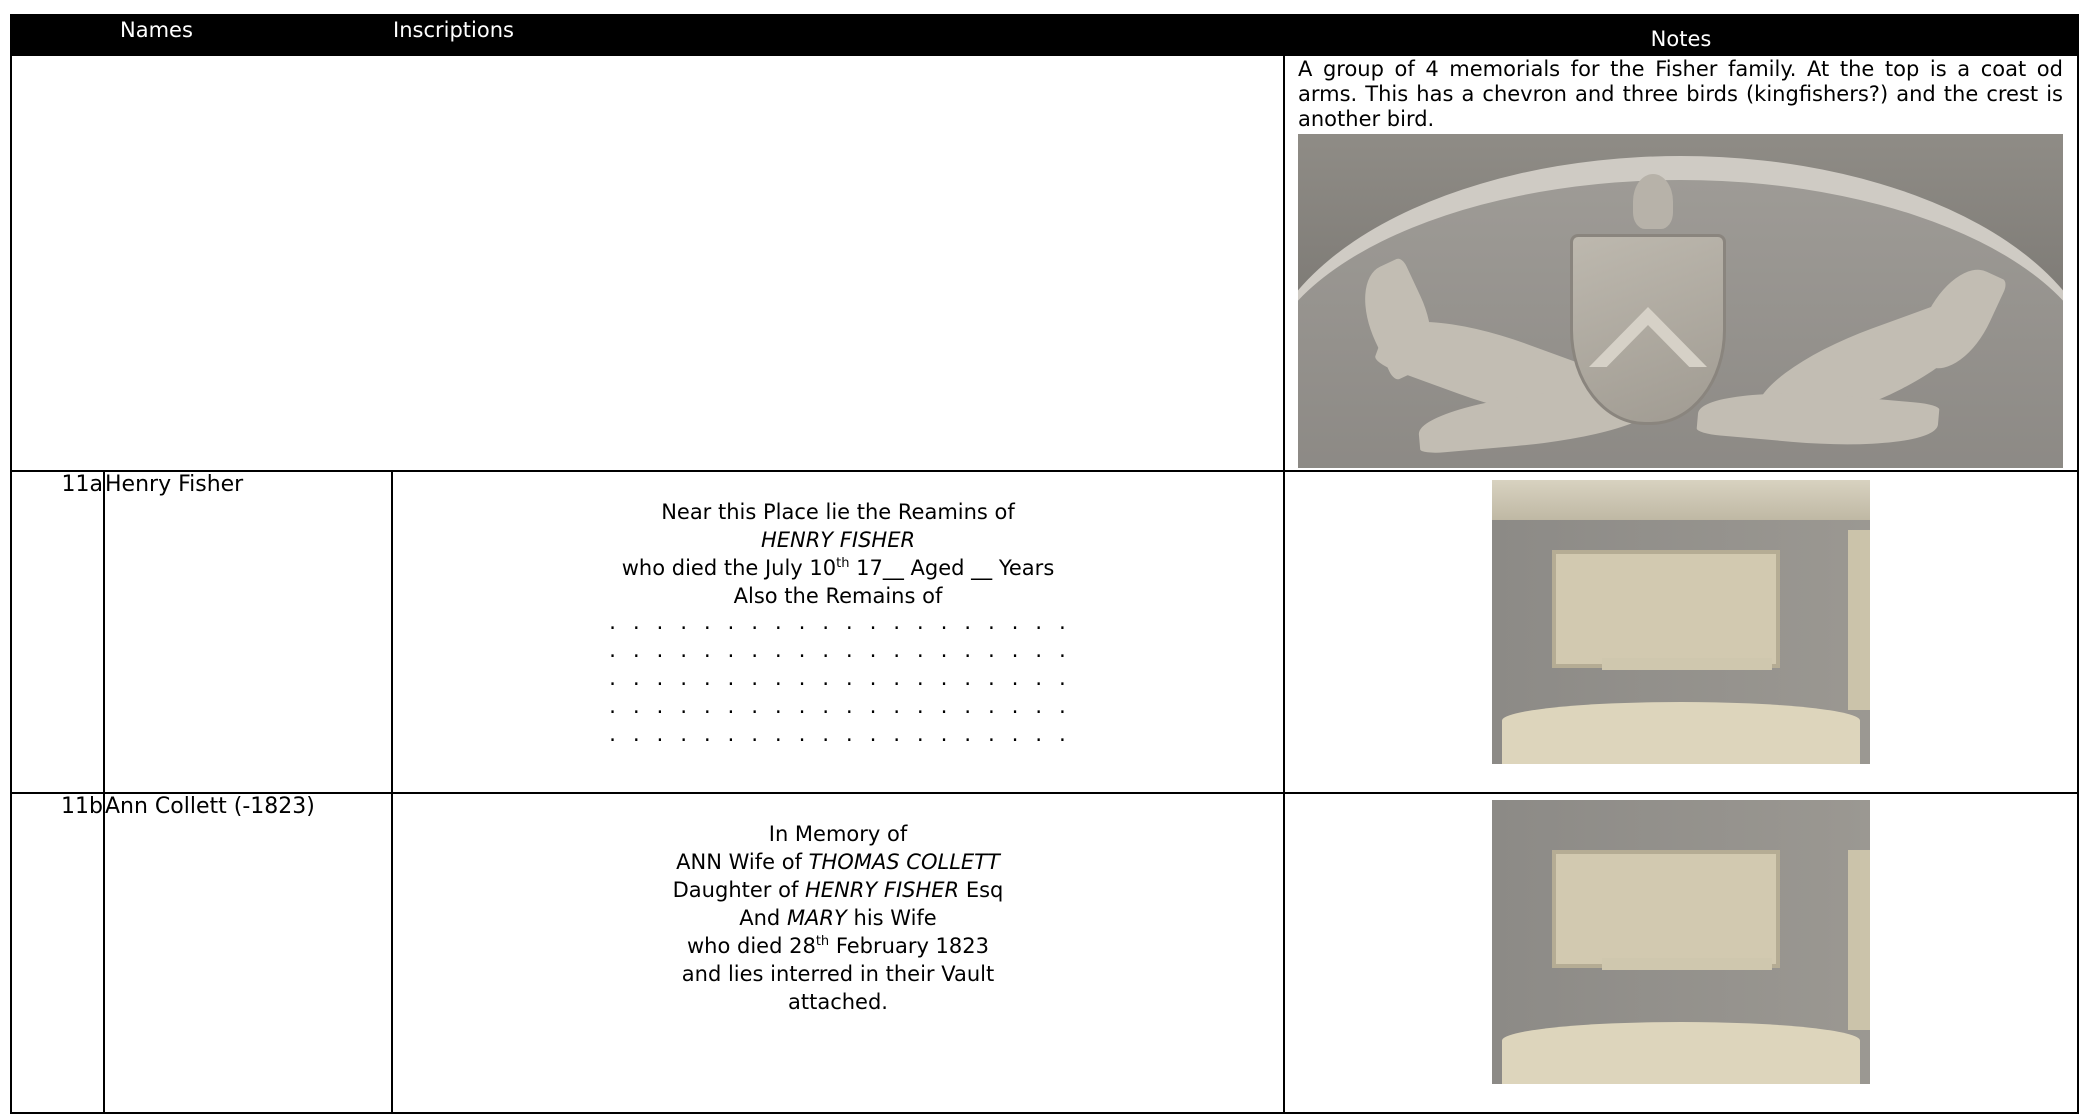  Describe the element at coordinates (838, 974) in the screenshot. I see `inscription-line: and lies interred in their Vault` at that location.